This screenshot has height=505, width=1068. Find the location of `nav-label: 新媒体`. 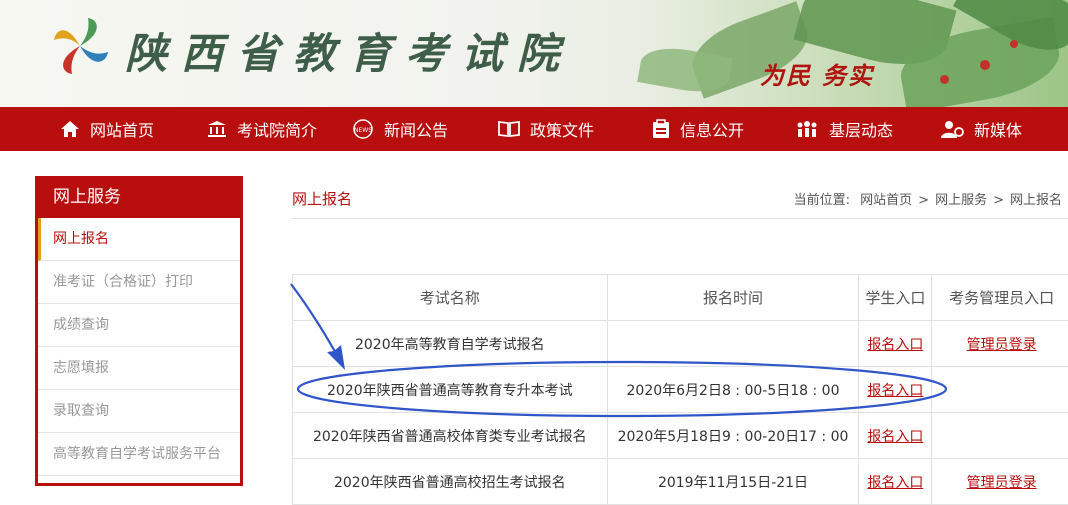

nav-label: 新媒体 is located at coordinates (998, 129).